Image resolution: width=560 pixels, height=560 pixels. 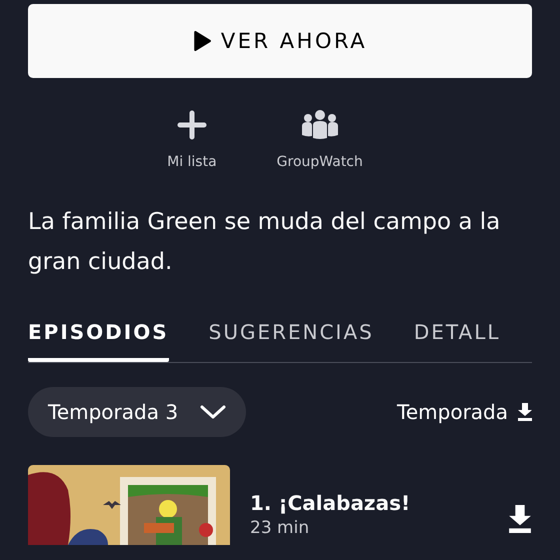 What do you see at coordinates (280, 41) in the screenshot?
I see `play-button: VER AHORA` at bounding box center [280, 41].